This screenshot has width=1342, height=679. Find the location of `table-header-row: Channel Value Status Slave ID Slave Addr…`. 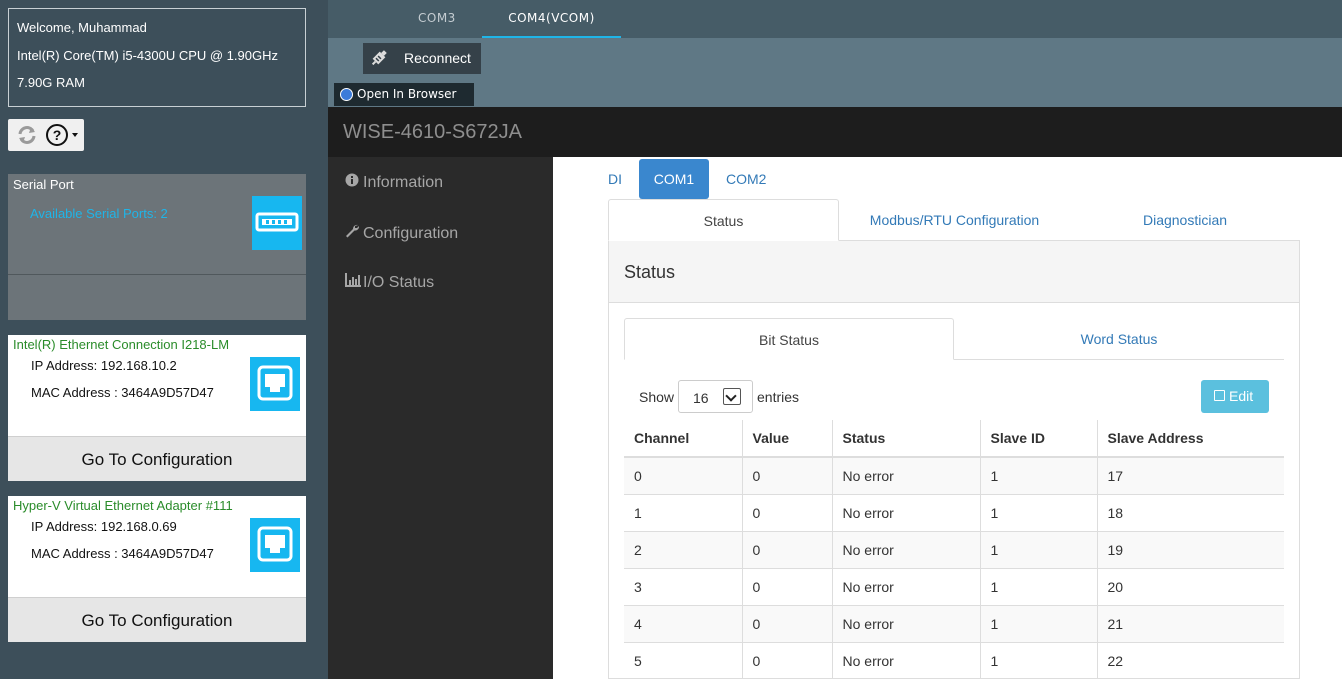

table-header-row: Channel Value Status Slave ID Slave Addr… is located at coordinates (954, 439).